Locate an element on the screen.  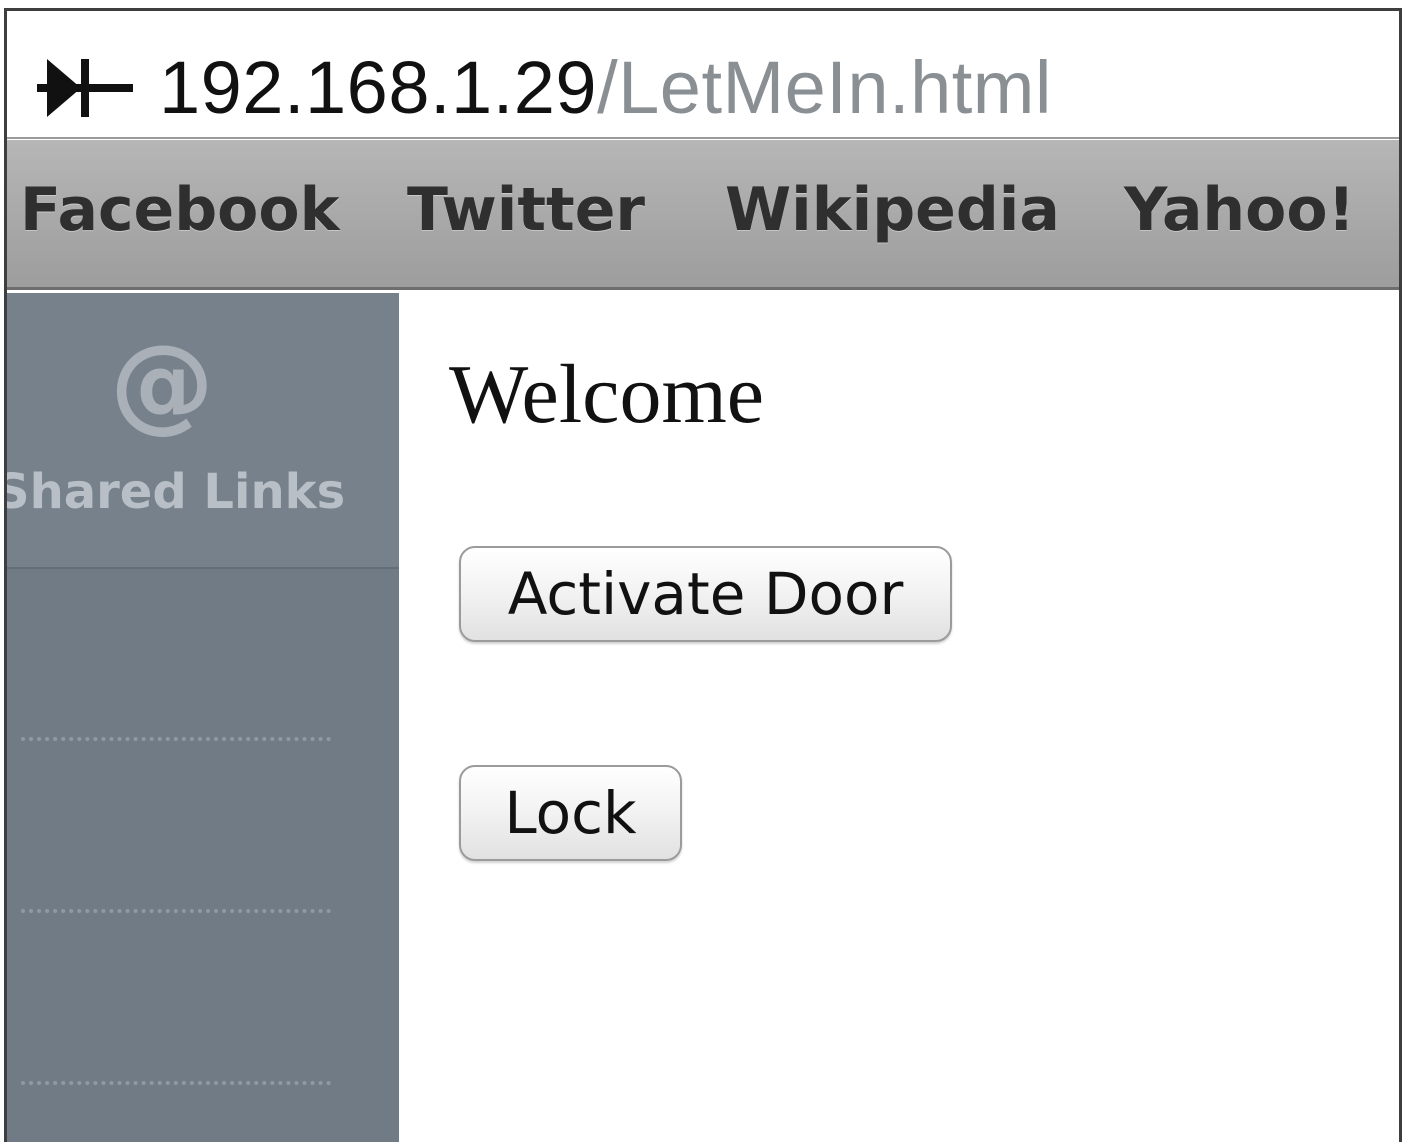
url-host: 192.168.1.29 is located at coordinates (378, 87).